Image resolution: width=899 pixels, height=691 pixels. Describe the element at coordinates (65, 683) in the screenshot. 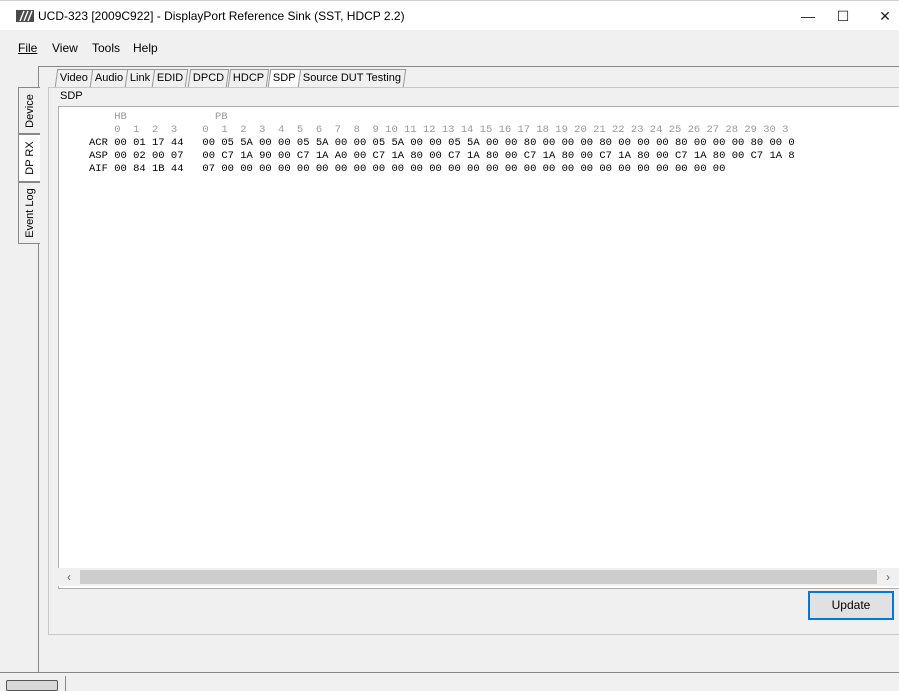

I see `status-separator` at that location.